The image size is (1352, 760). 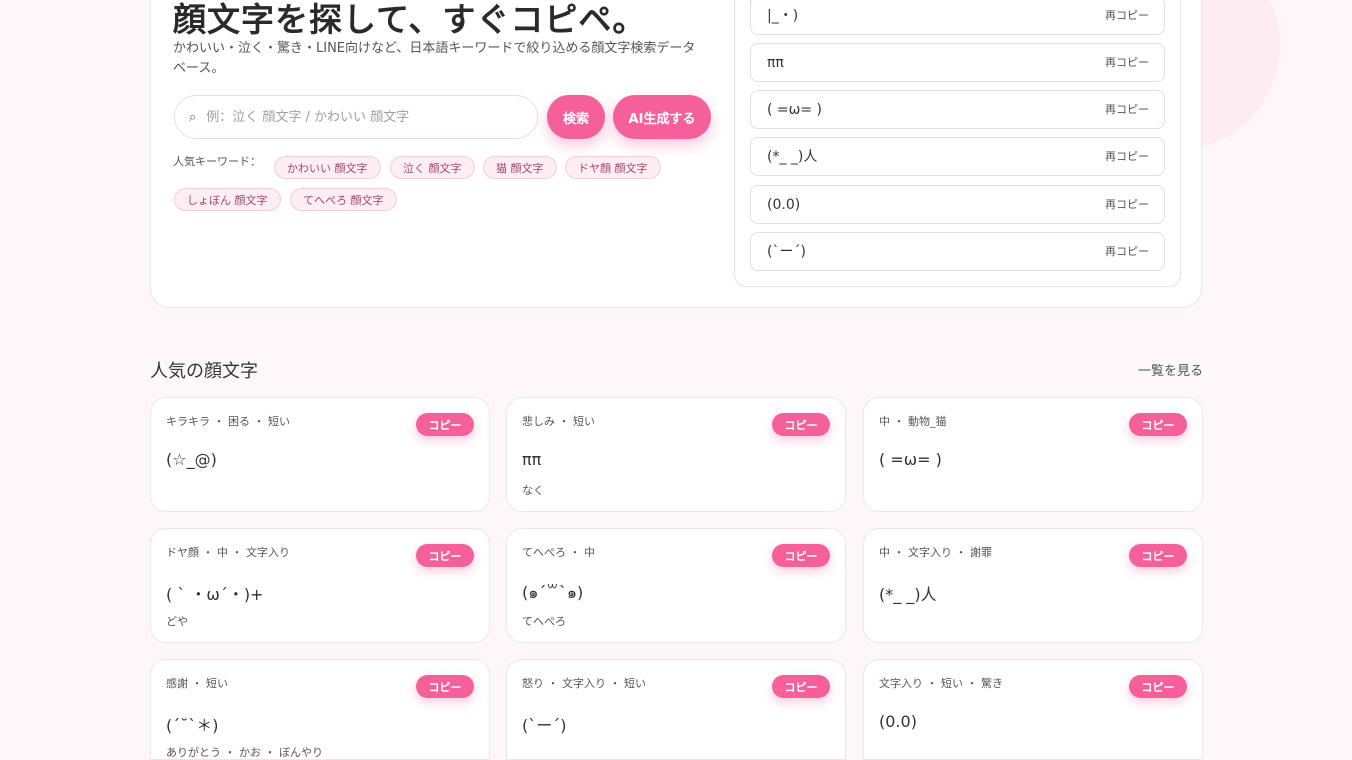 What do you see at coordinates (520, 167) in the screenshot?
I see `keyword-chip: 猫 顔文字` at bounding box center [520, 167].